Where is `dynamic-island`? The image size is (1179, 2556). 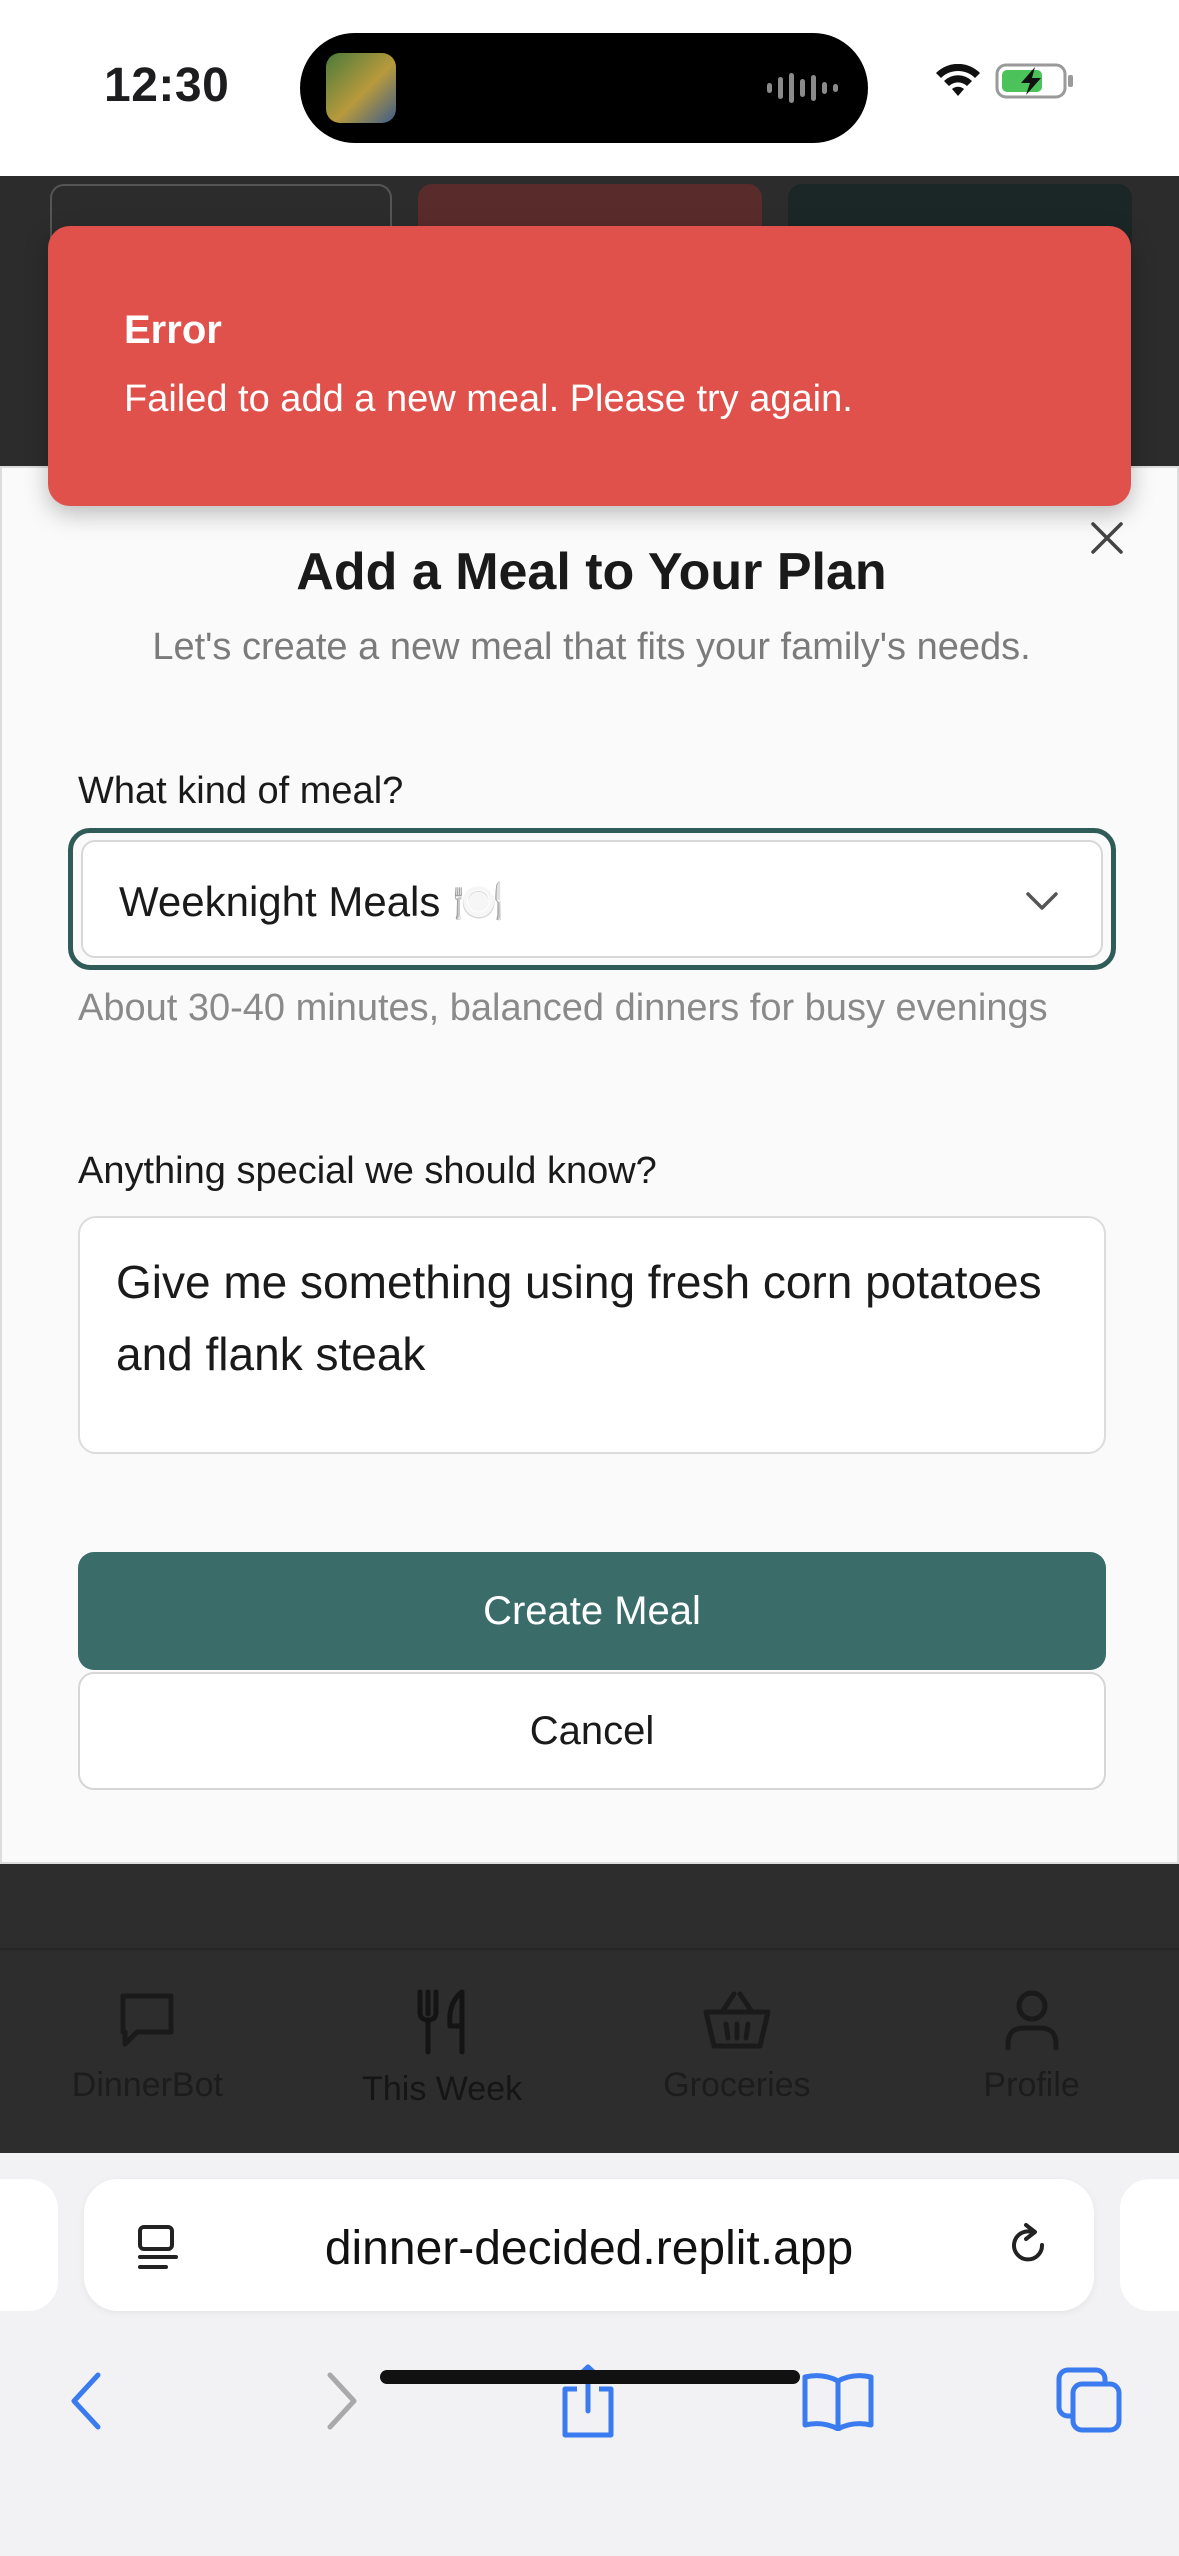 dynamic-island is located at coordinates (584, 88).